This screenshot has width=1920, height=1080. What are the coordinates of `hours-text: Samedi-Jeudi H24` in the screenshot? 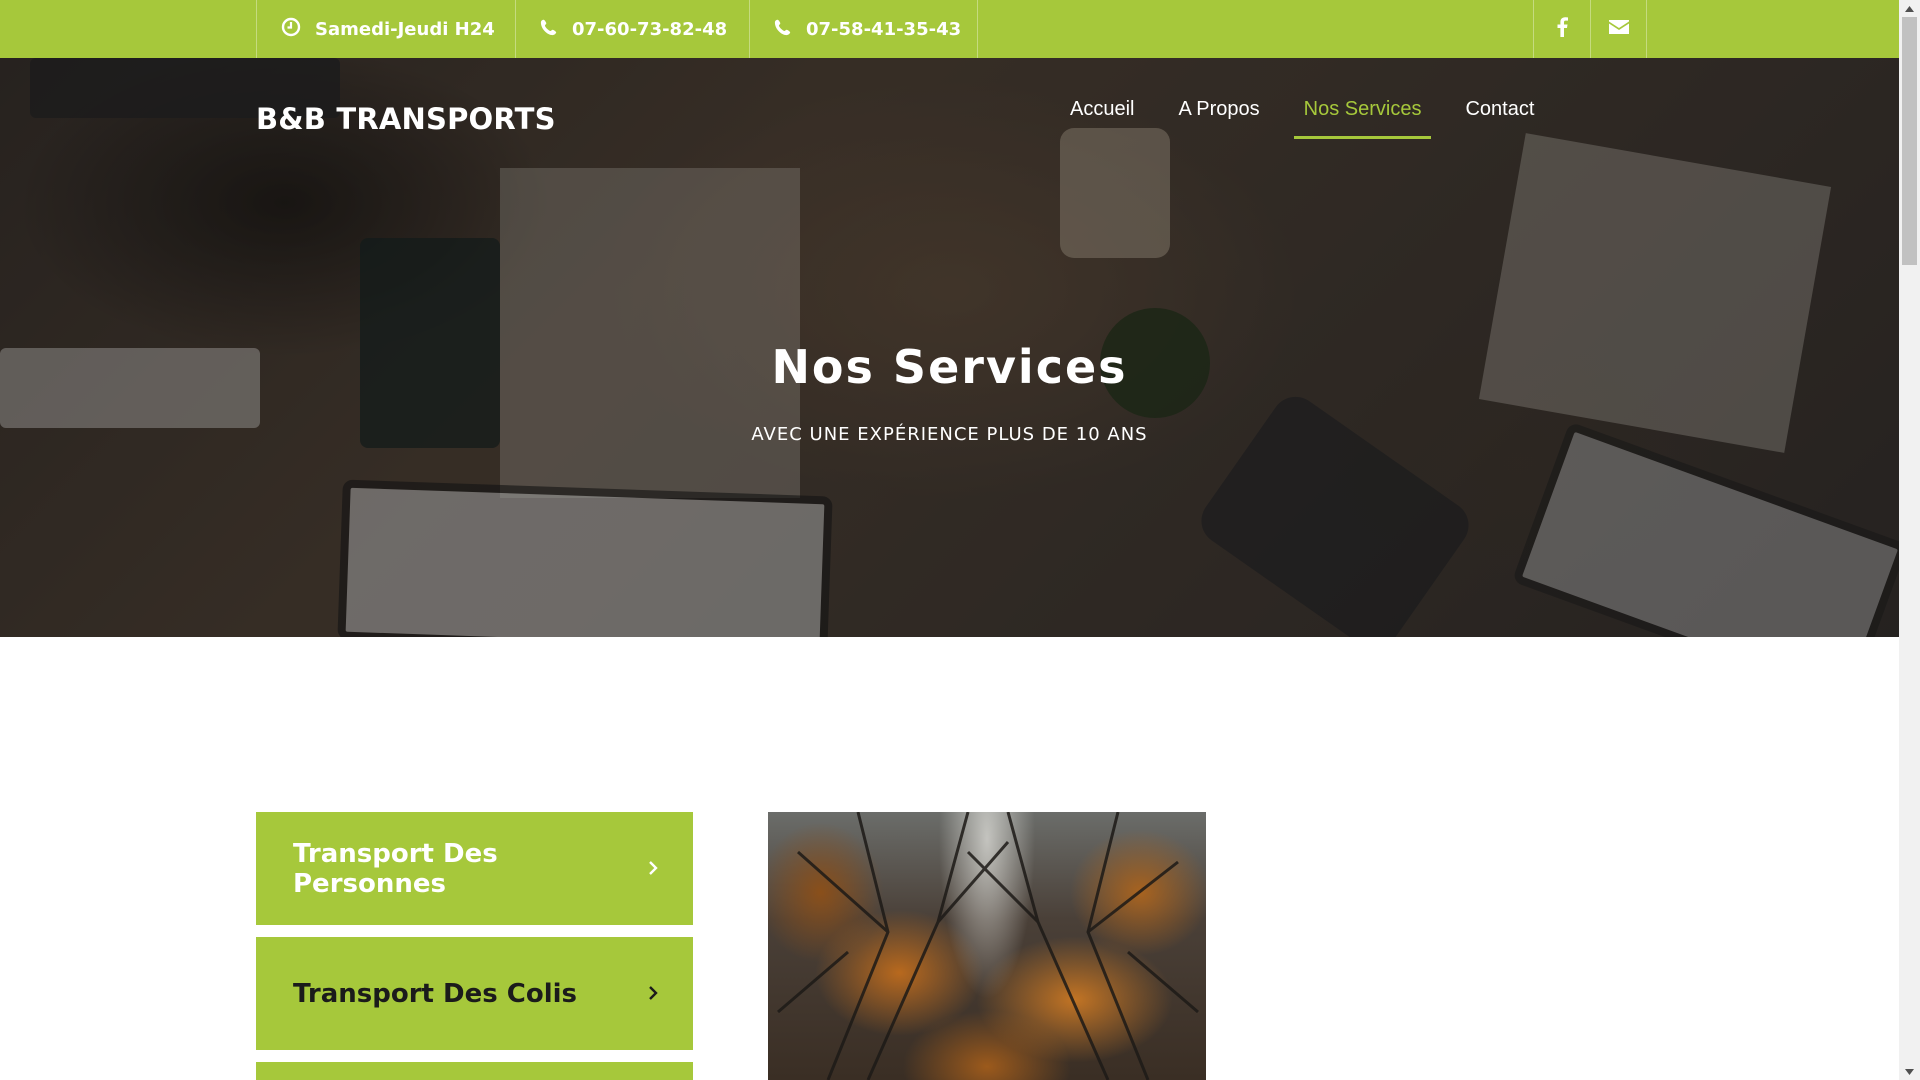 It's located at (405, 29).